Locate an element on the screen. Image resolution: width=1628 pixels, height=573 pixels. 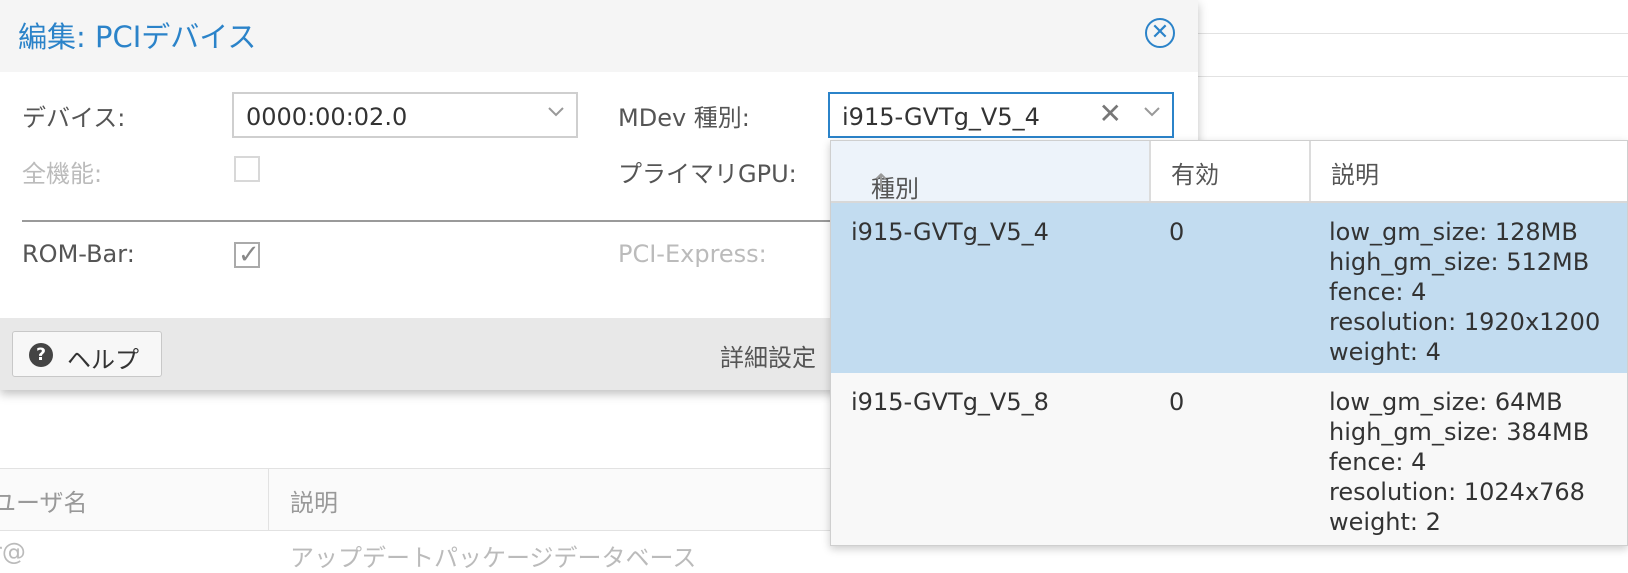
pci-express-label: PCI-Express: is located at coordinates (692, 254).